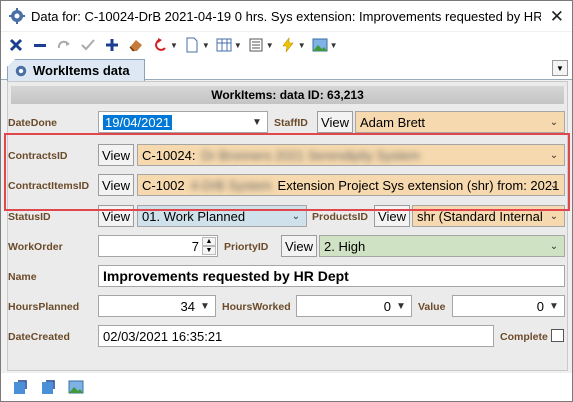  What do you see at coordinates (21, 70) in the screenshot?
I see `gear-icon` at bounding box center [21, 70].